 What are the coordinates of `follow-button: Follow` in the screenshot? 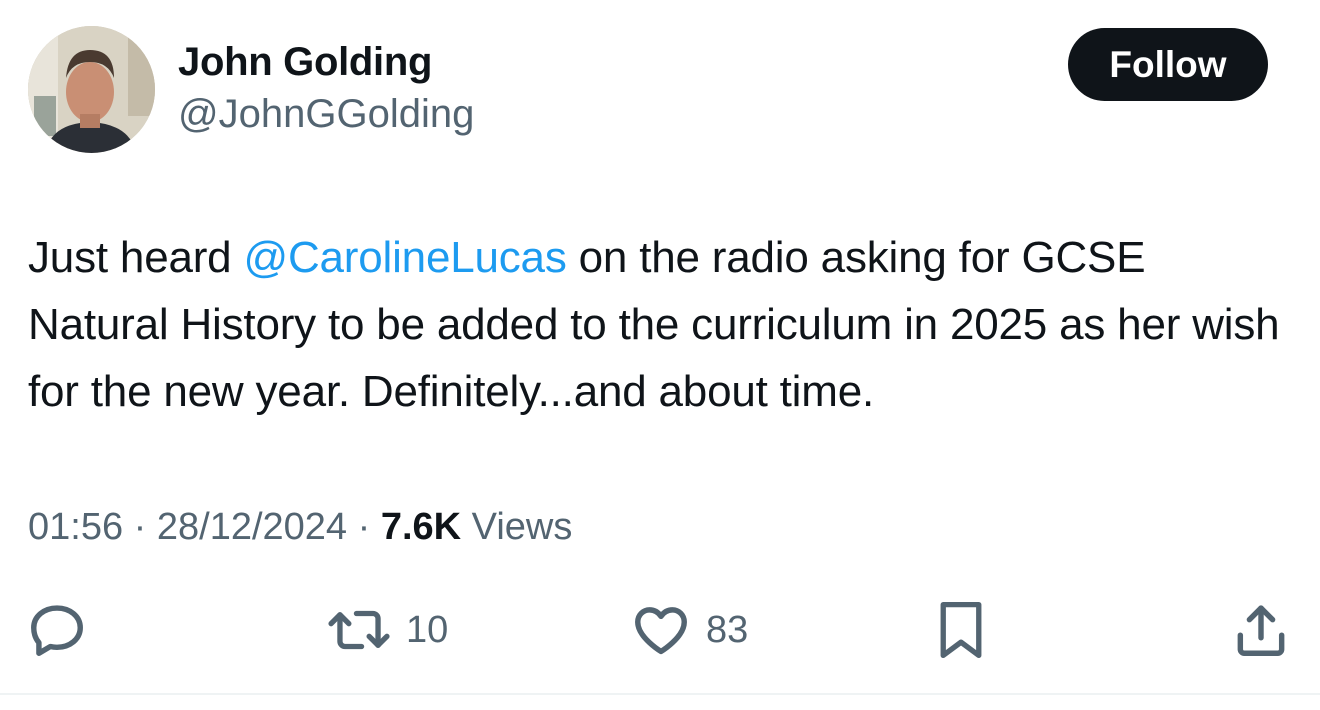 It's located at (1168, 64).